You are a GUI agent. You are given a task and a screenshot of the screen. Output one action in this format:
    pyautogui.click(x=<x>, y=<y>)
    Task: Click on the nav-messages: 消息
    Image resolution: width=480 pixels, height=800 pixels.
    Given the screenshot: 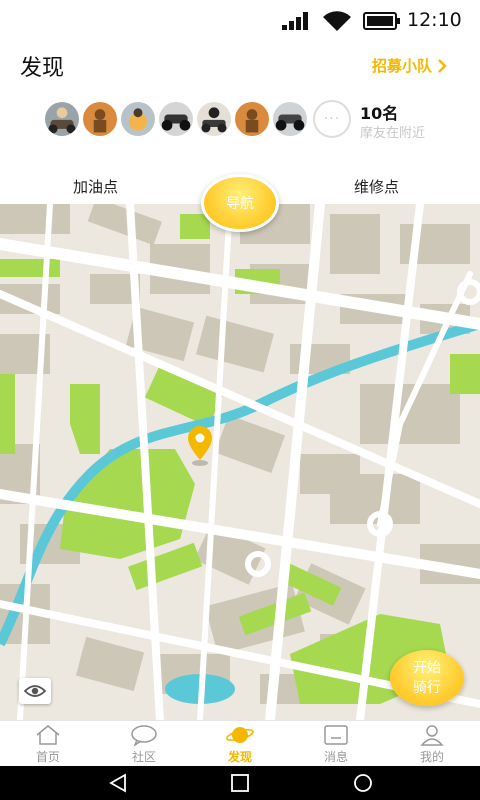 What is the action you would take?
    pyautogui.click(x=336, y=744)
    